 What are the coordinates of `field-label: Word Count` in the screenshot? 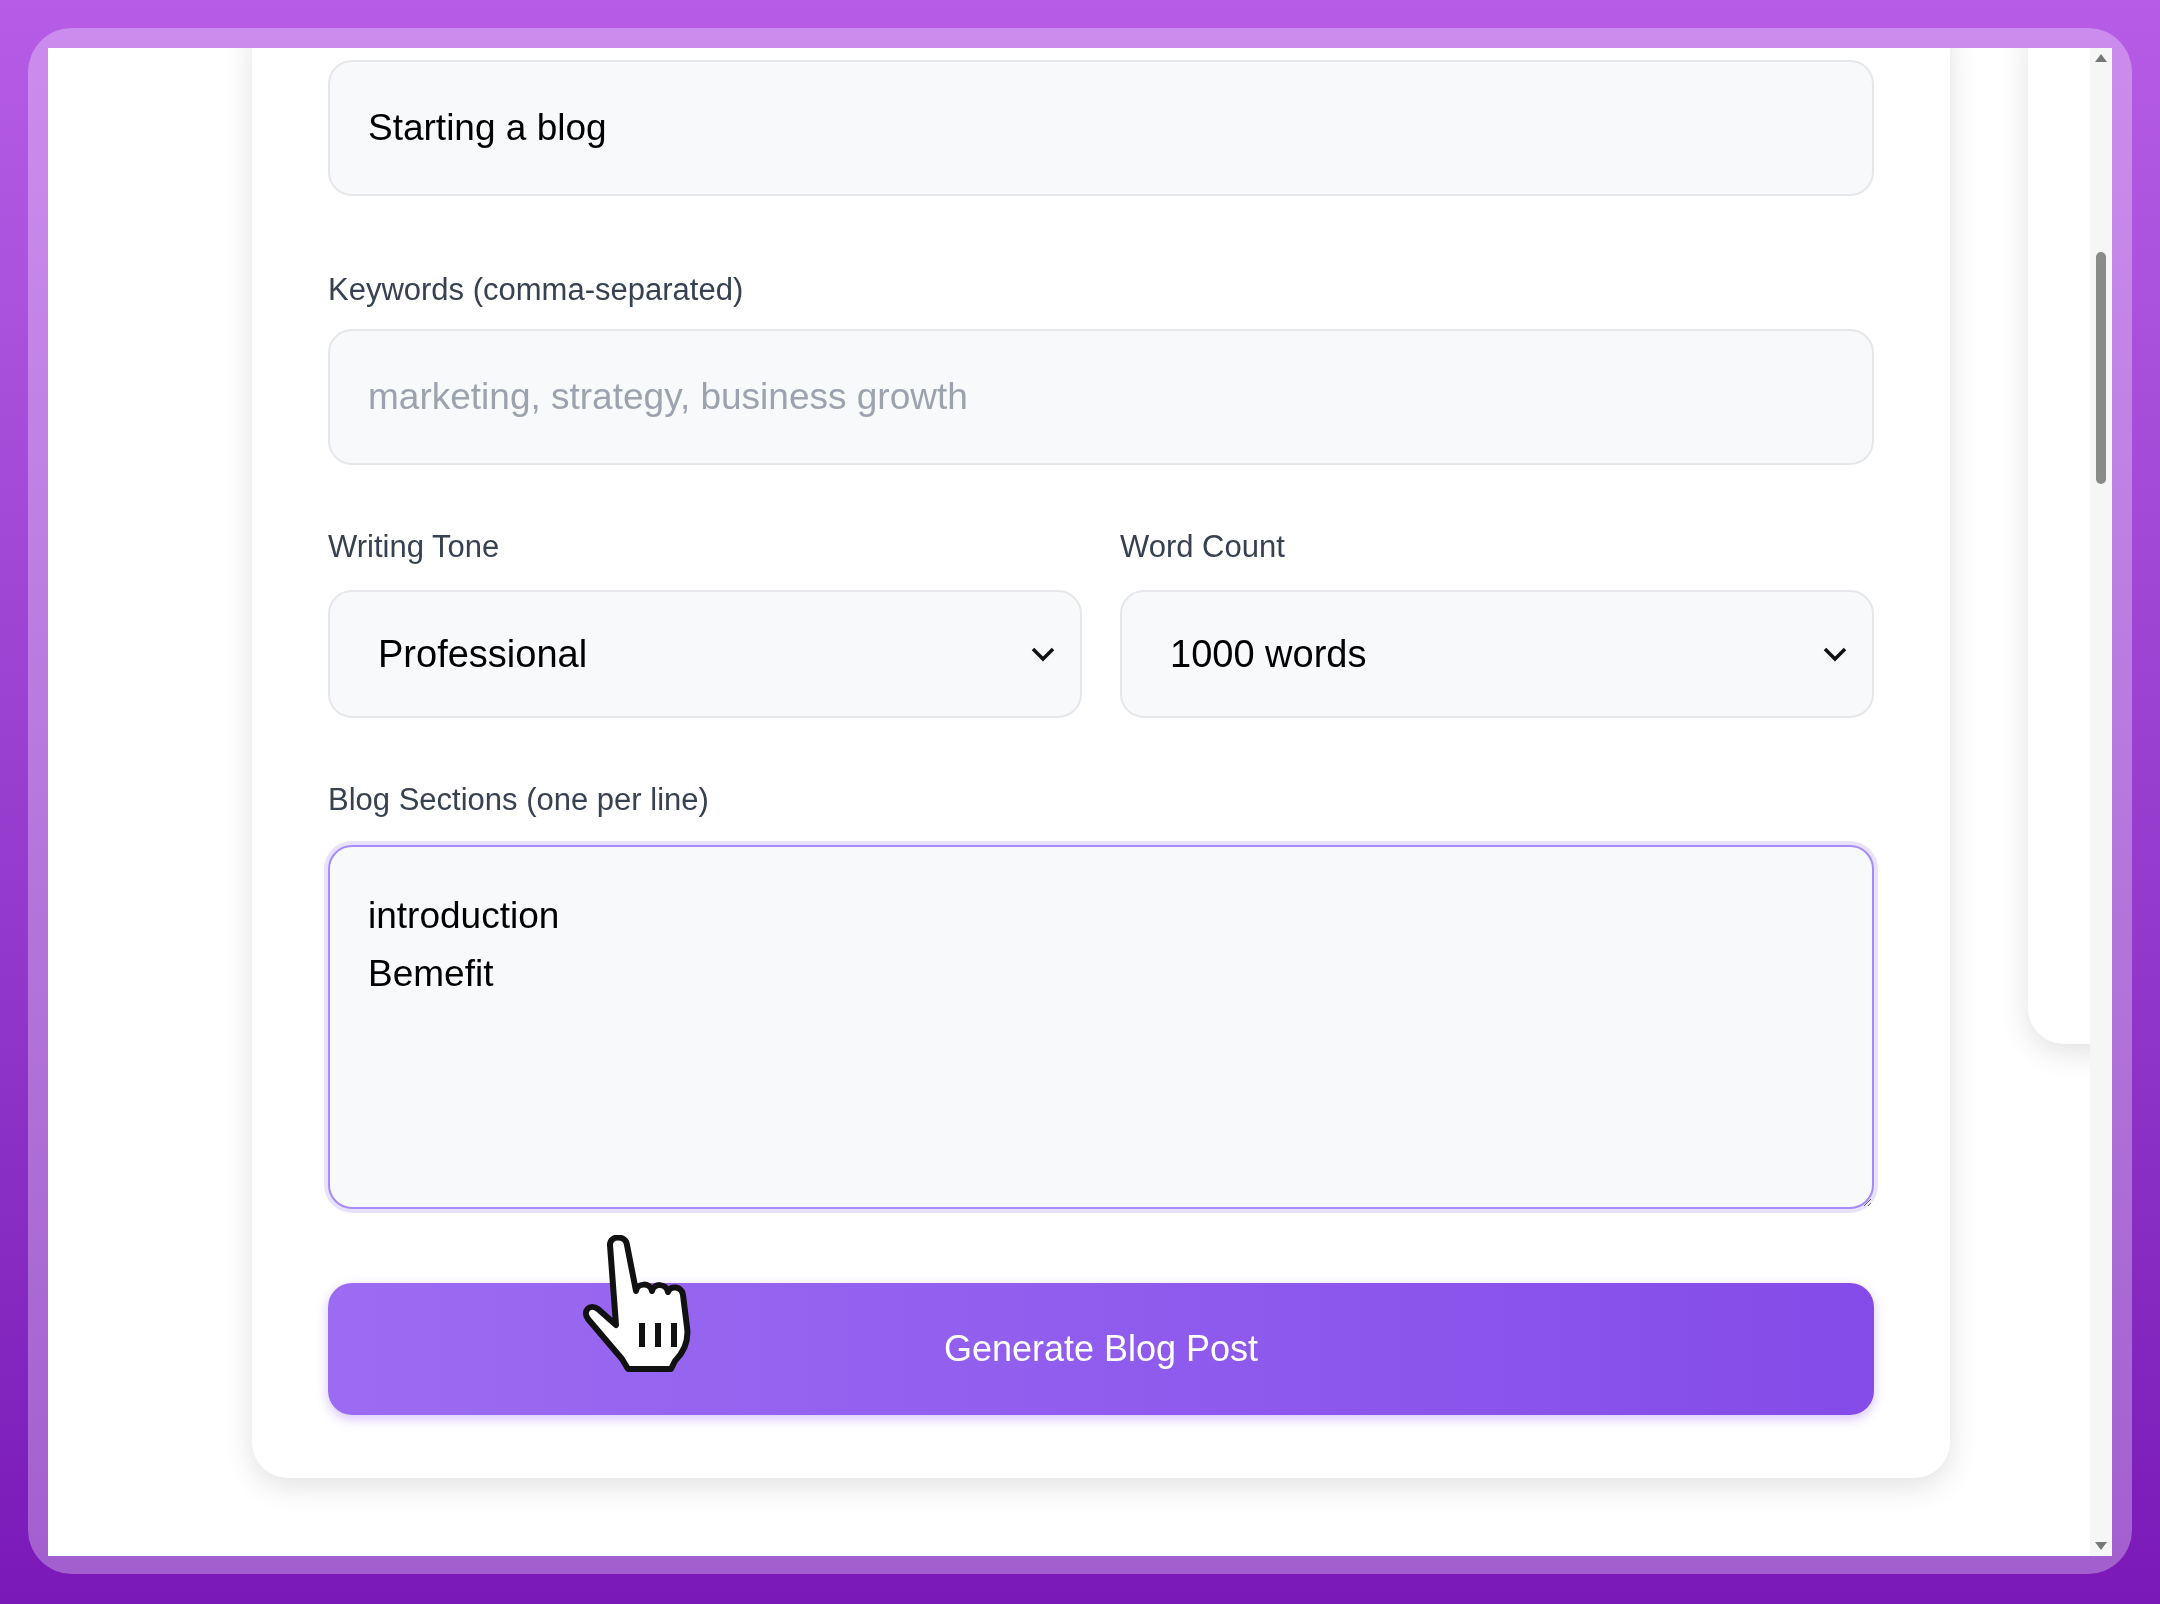 It's located at (1203, 546).